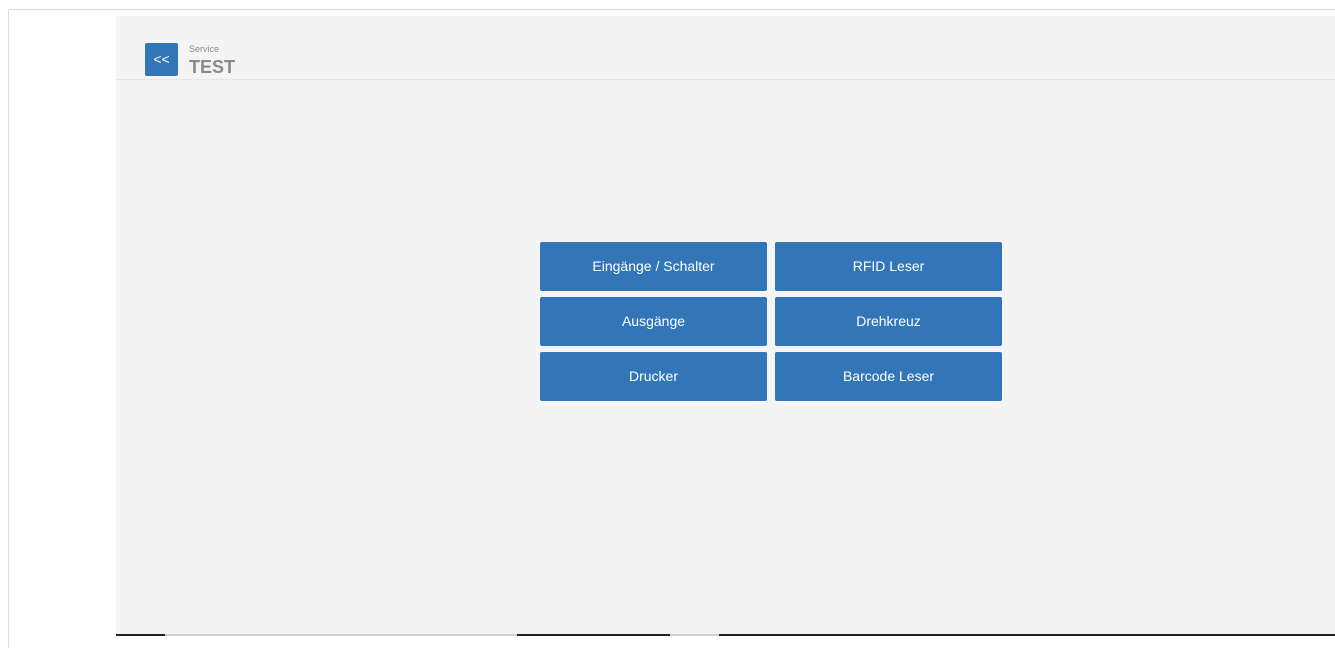 Image resolution: width=1335 pixels, height=648 pixels. Describe the element at coordinates (888, 266) in the screenshot. I see `rfid-reader-button: RFID Leser` at that location.